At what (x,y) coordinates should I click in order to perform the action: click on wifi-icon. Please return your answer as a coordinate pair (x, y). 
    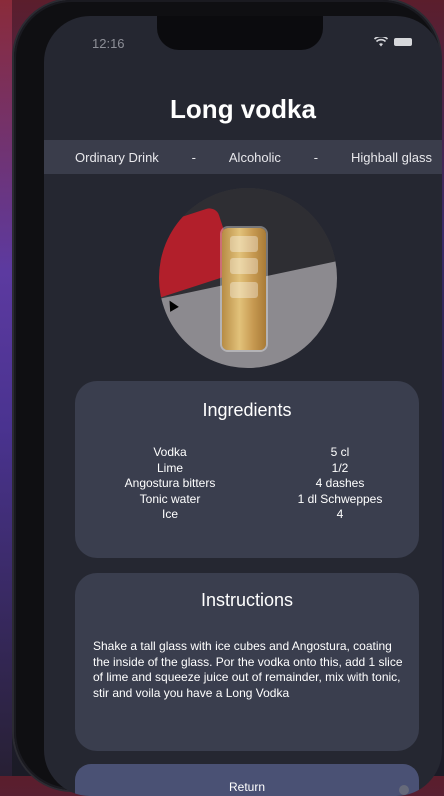
    Looking at the image, I should click on (381, 42).